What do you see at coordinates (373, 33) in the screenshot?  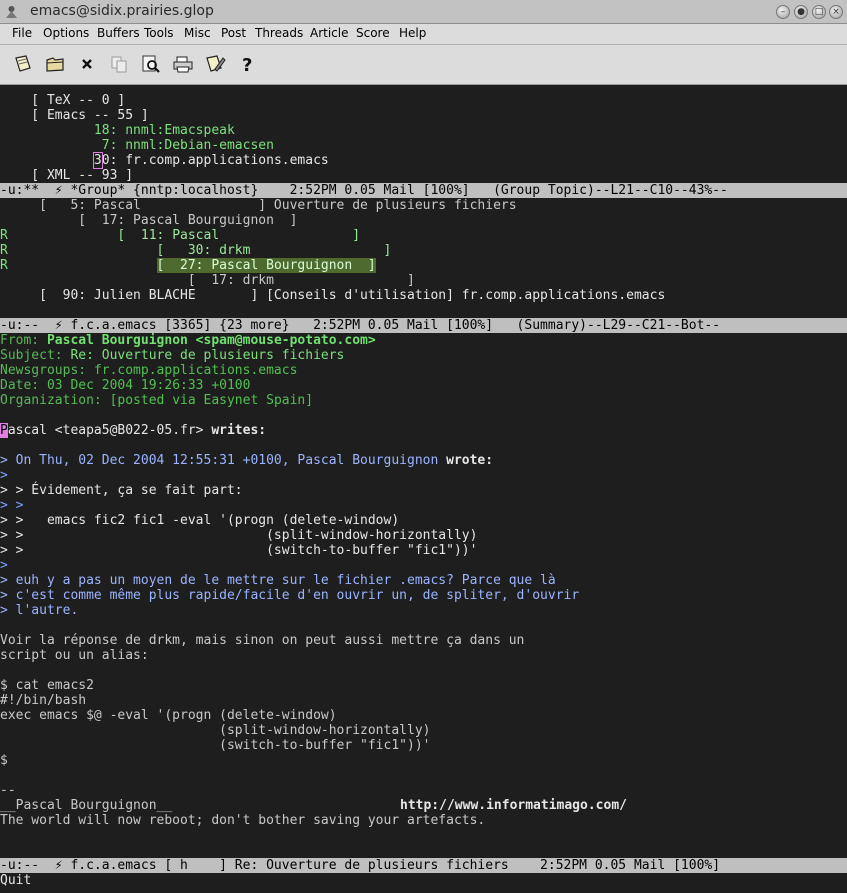 I see `menu-score: Score` at bounding box center [373, 33].